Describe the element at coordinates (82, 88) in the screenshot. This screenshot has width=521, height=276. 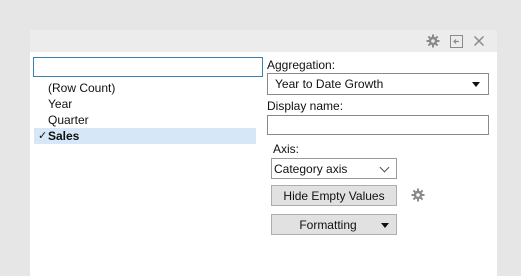
I see `list-item-label: (Row Count)` at that location.